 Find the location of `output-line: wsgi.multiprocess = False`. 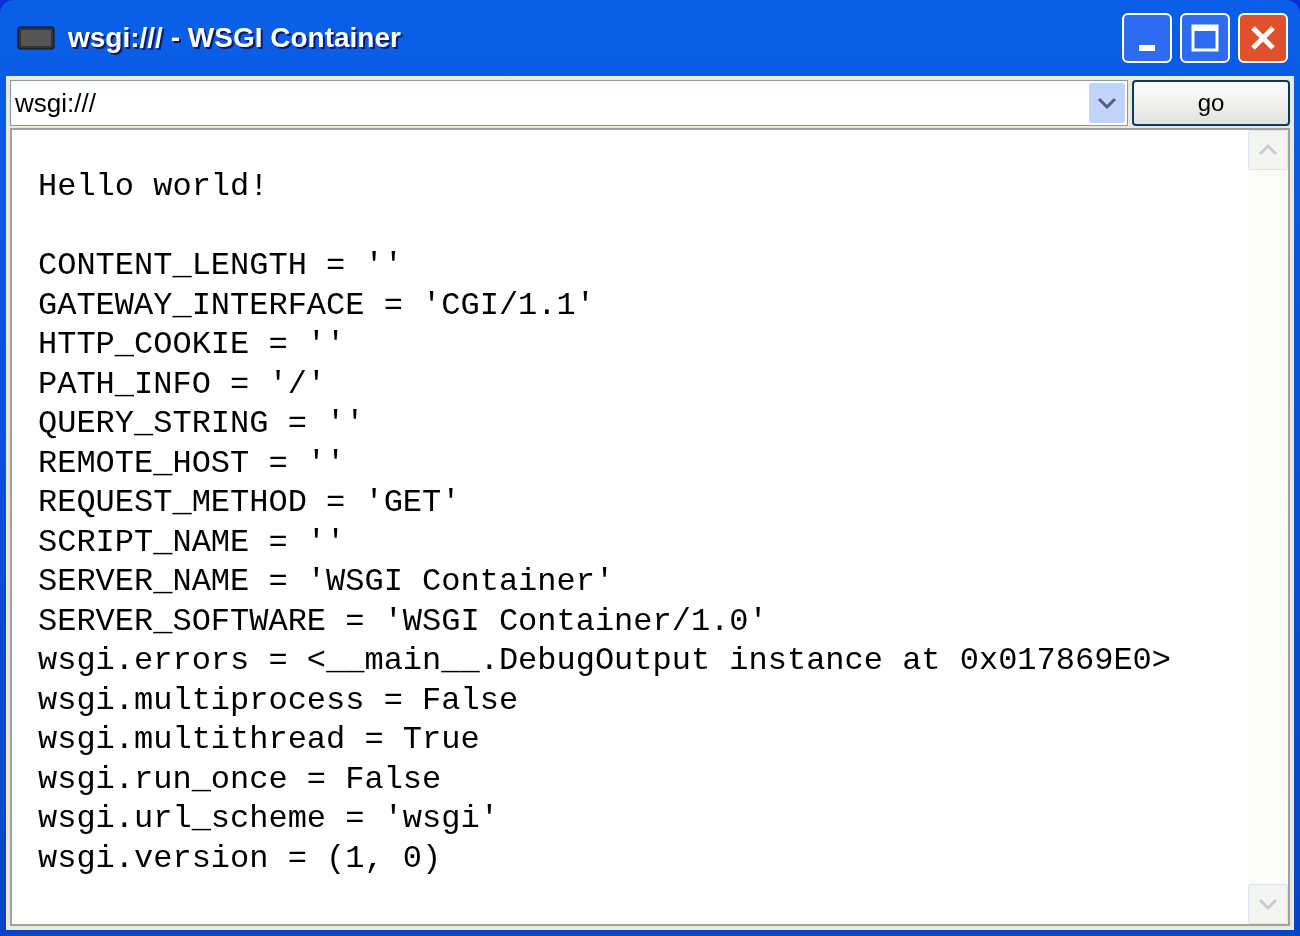

output-line: wsgi.multiprocess = False is located at coordinates (278, 700).